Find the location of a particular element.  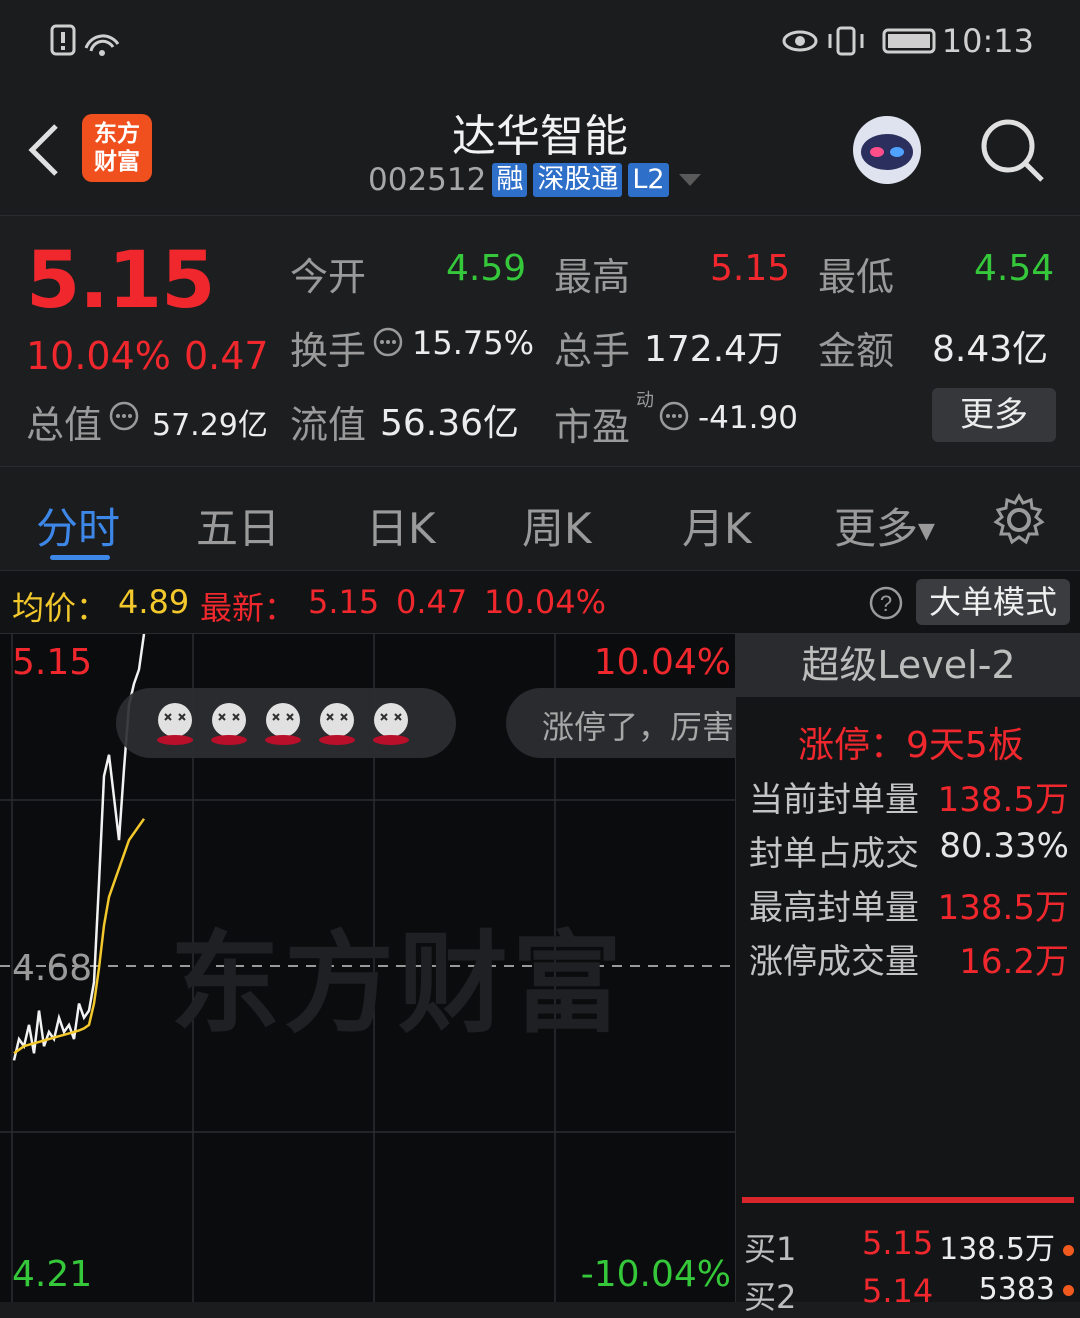

chart-tabs: 分时 五日 日K 周K 月K 更多▼ is located at coordinates (540, 519).